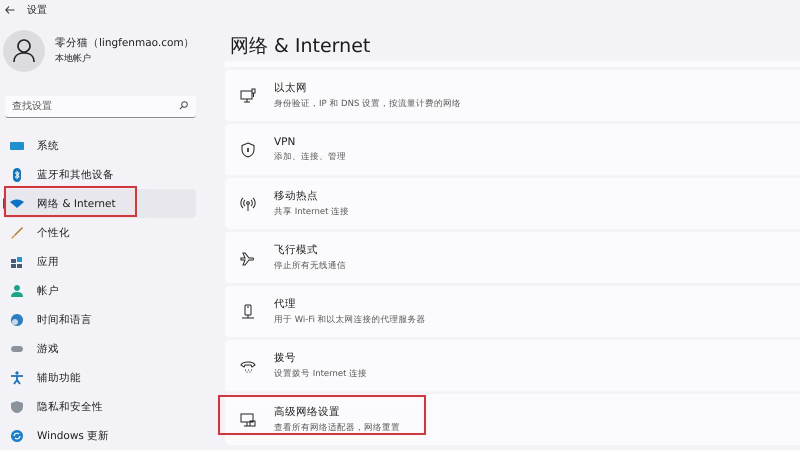 The height and width of the screenshot is (450, 800). What do you see at coordinates (17, 435) in the screenshot?
I see `update-icon` at bounding box center [17, 435].